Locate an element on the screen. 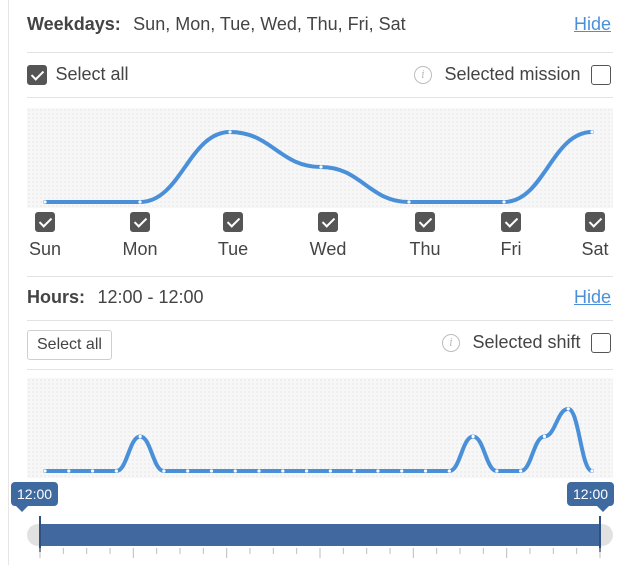 Image resolution: width=621 pixels, height=565 pixels. hours-slider-range is located at coordinates (320, 535).